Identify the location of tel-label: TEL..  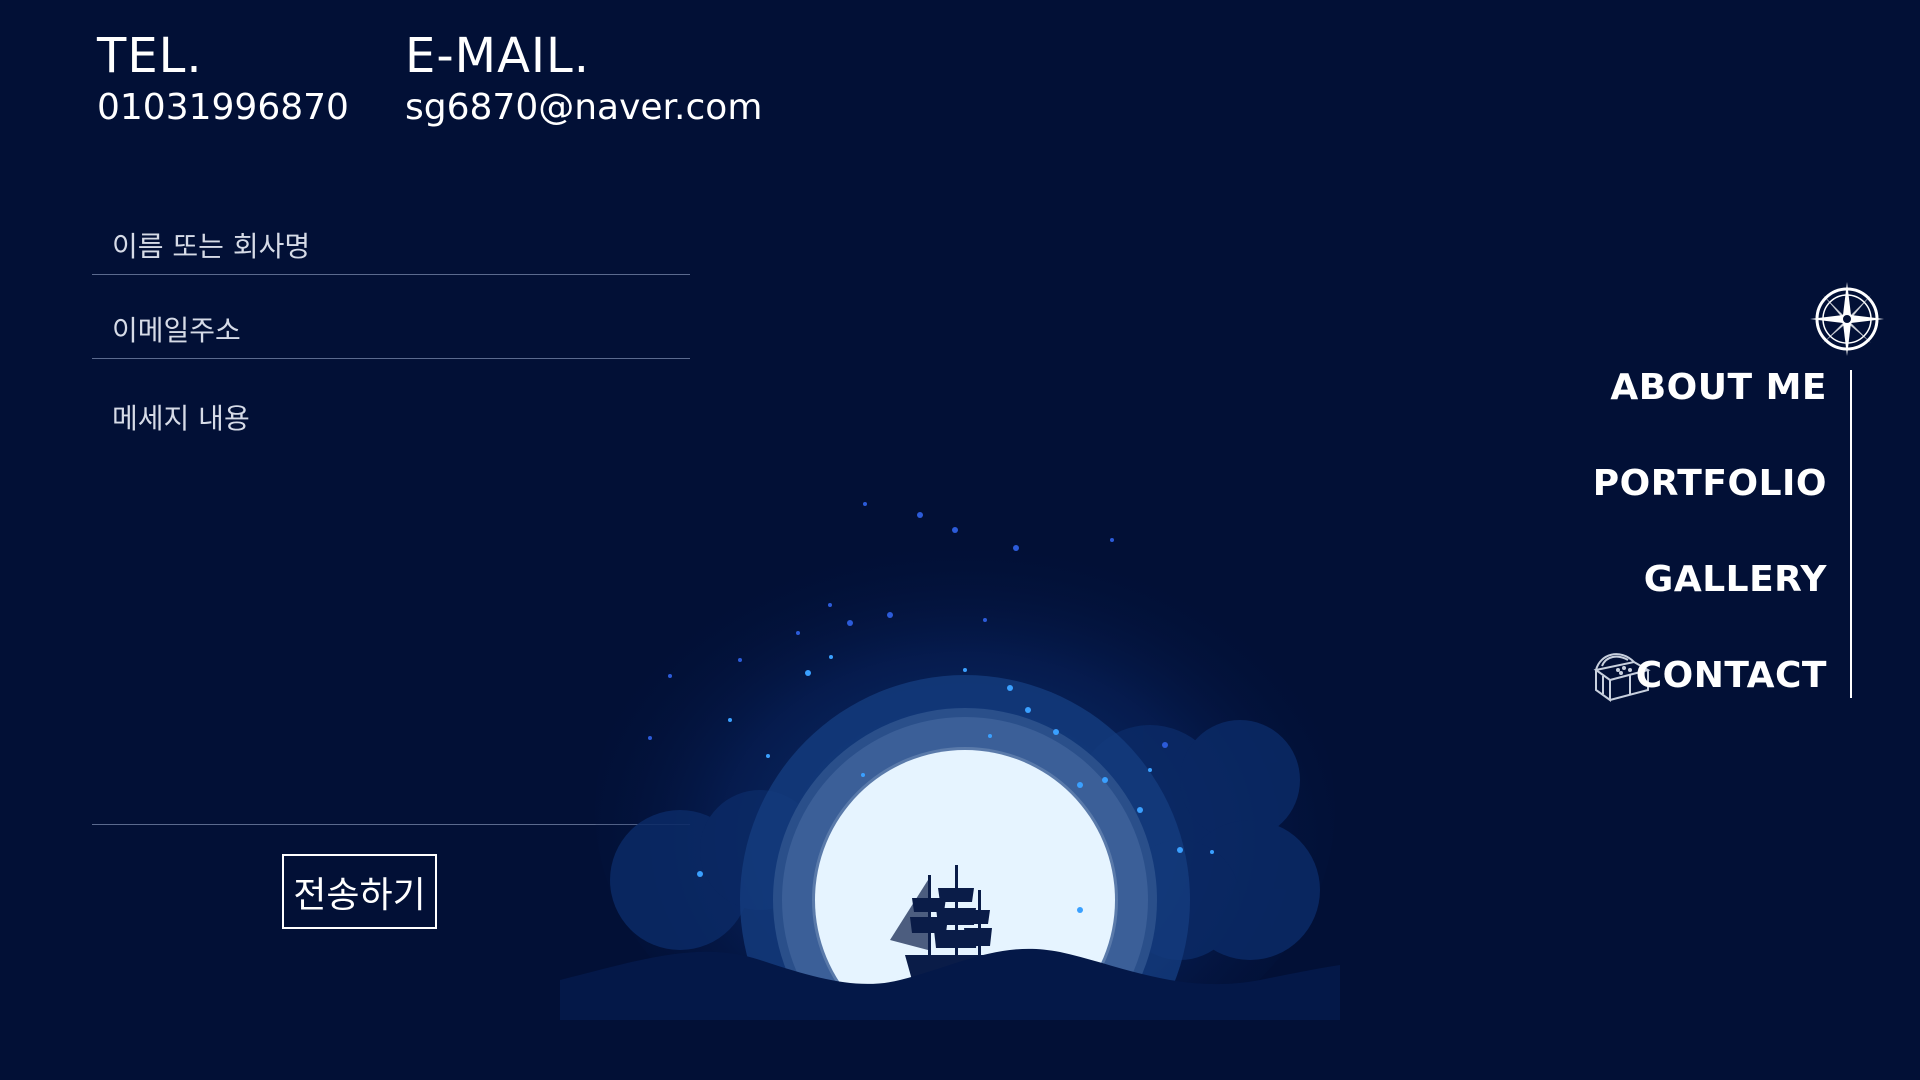
(150, 56).